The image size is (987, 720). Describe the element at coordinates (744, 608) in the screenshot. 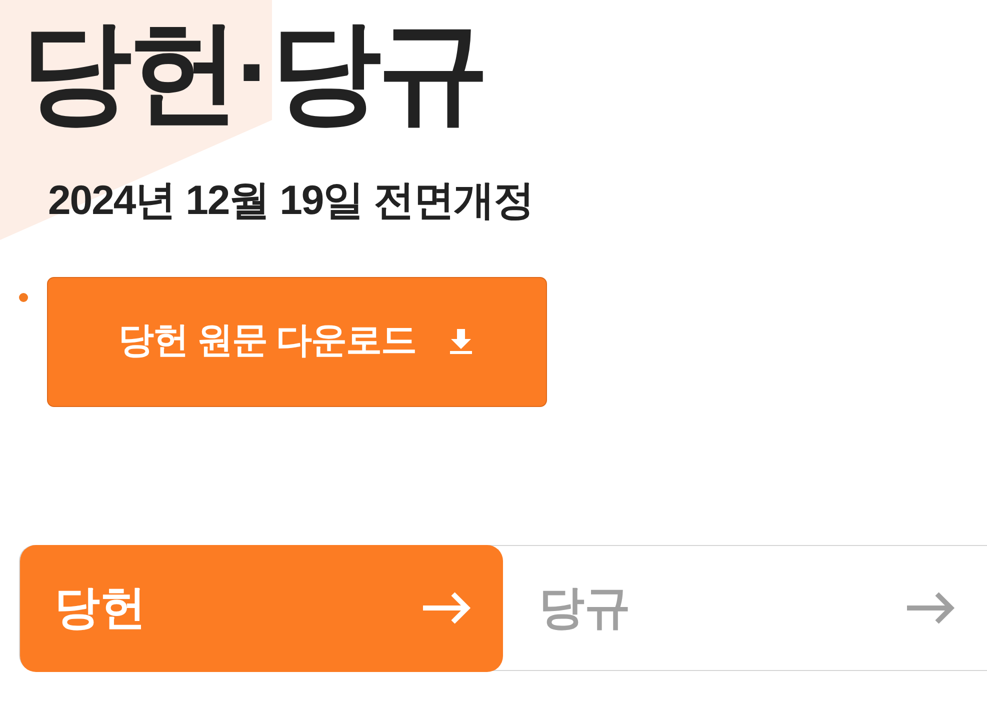

I see `tab: 당규` at that location.